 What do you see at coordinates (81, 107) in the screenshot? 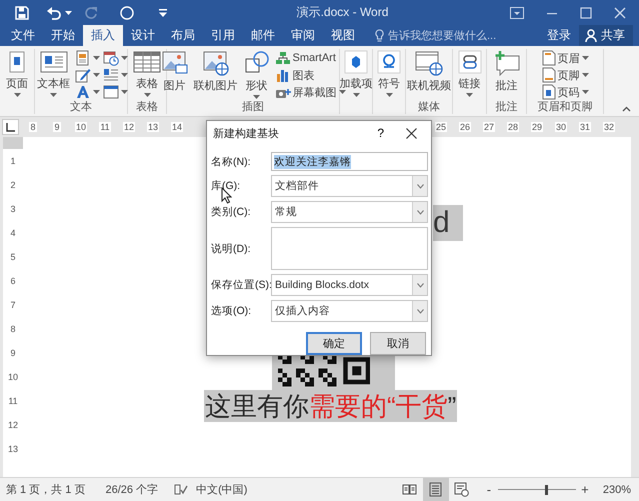
I see `group-label: 文本` at bounding box center [81, 107].